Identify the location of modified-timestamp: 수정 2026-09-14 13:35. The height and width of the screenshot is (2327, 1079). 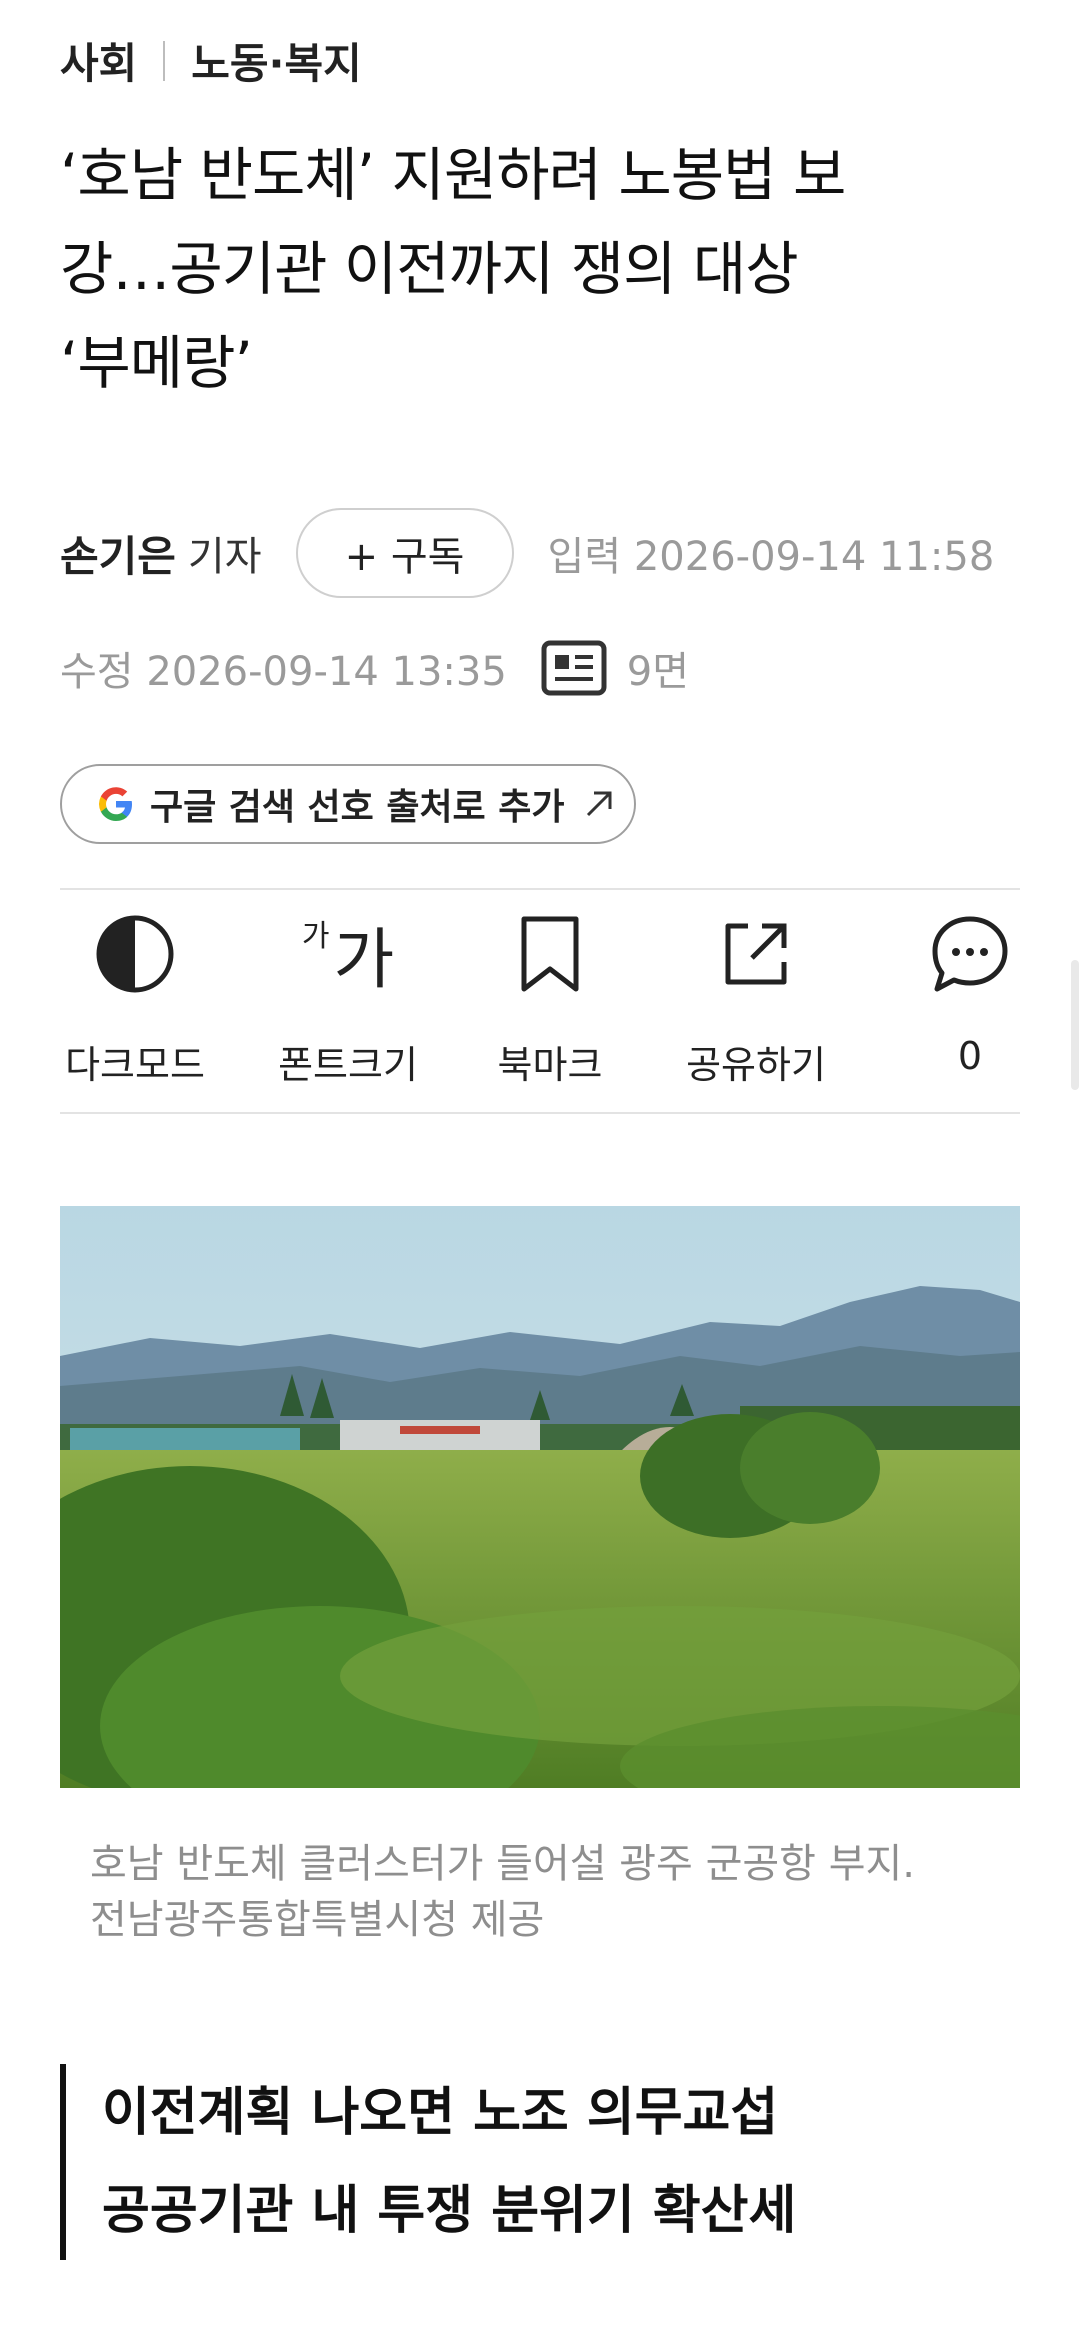
(283, 672).